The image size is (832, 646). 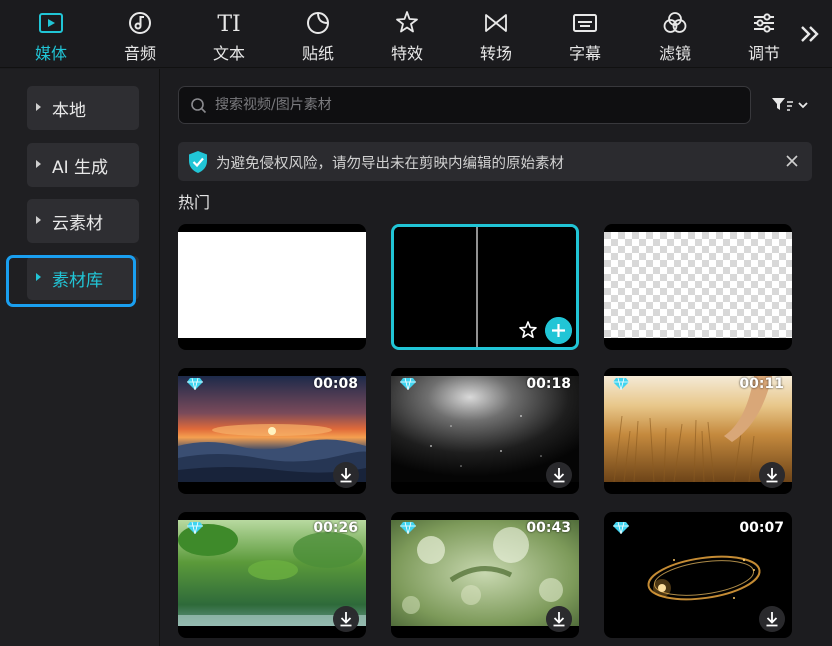 What do you see at coordinates (495, 53) in the screenshot?
I see `tab-transition-label: 转场` at bounding box center [495, 53].